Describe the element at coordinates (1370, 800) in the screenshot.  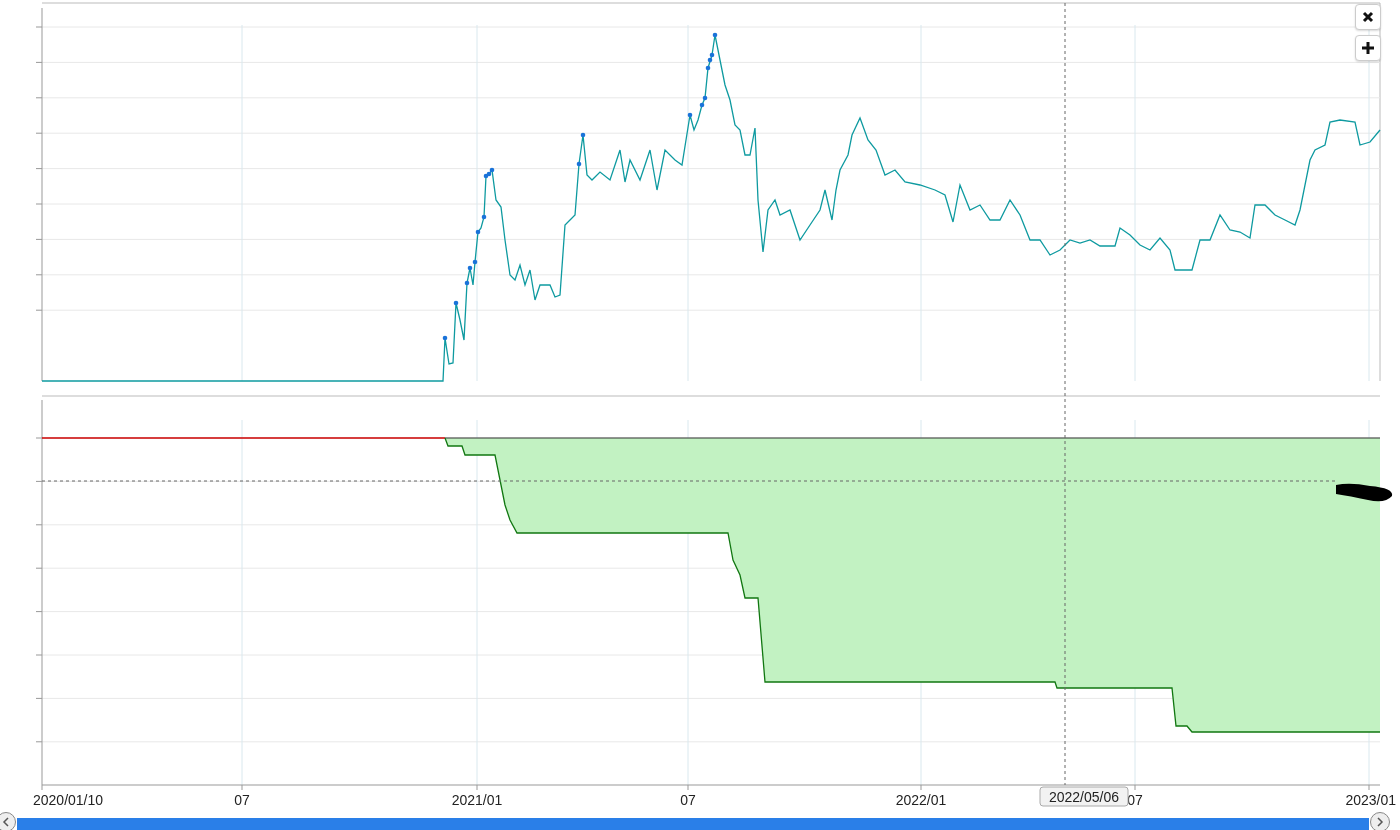
I see `axis-label: 2023/01` at that location.